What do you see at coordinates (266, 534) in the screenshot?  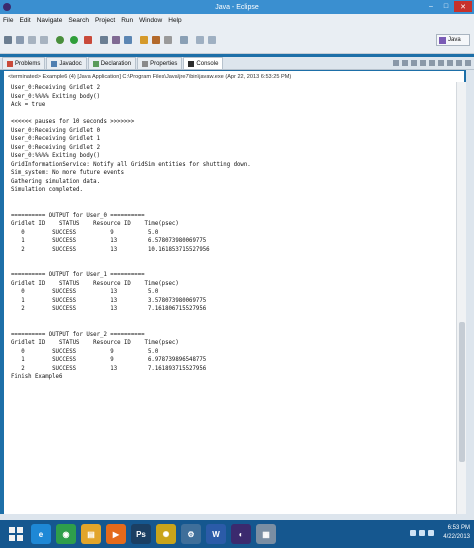 I see `document-icon: ▦` at bounding box center [266, 534].